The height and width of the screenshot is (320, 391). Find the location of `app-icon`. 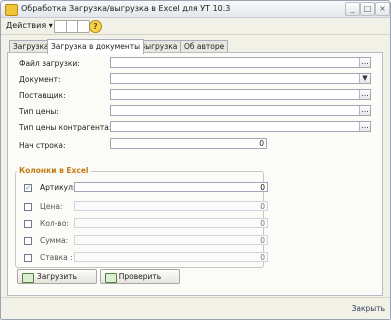

app-icon is located at coordinates (11, 10).